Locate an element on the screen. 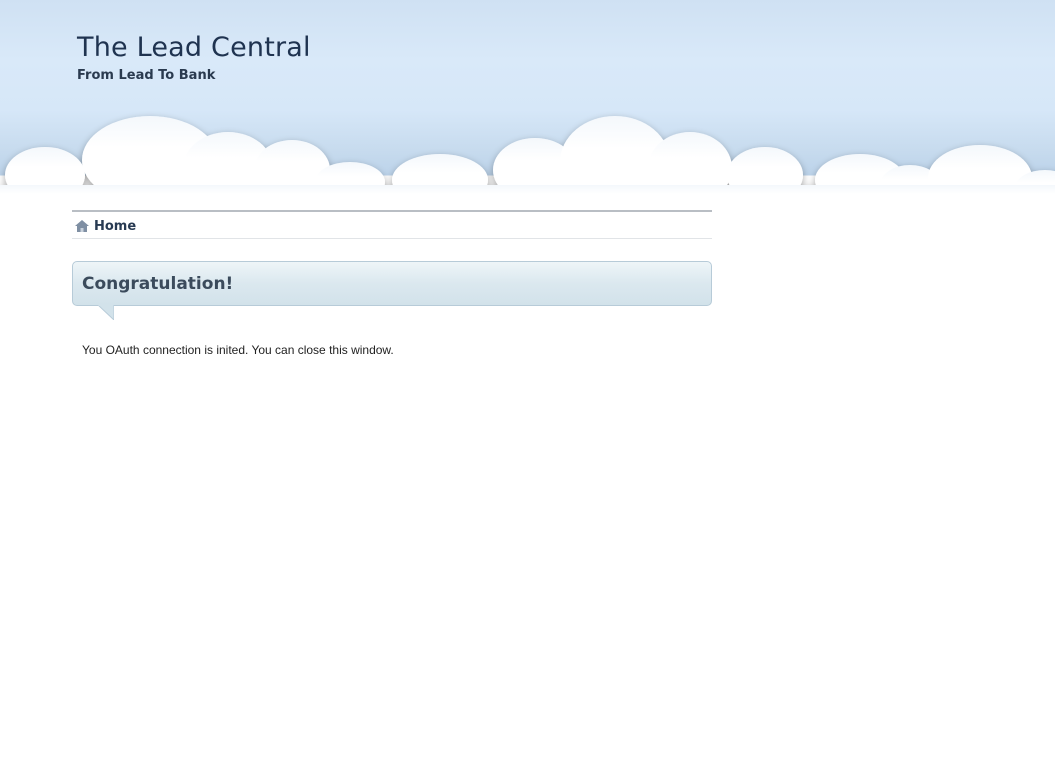 The width and height of the screenshot is (1055, 761). site-tagline: From Lead To Bank is located at coordinates (146, 75).